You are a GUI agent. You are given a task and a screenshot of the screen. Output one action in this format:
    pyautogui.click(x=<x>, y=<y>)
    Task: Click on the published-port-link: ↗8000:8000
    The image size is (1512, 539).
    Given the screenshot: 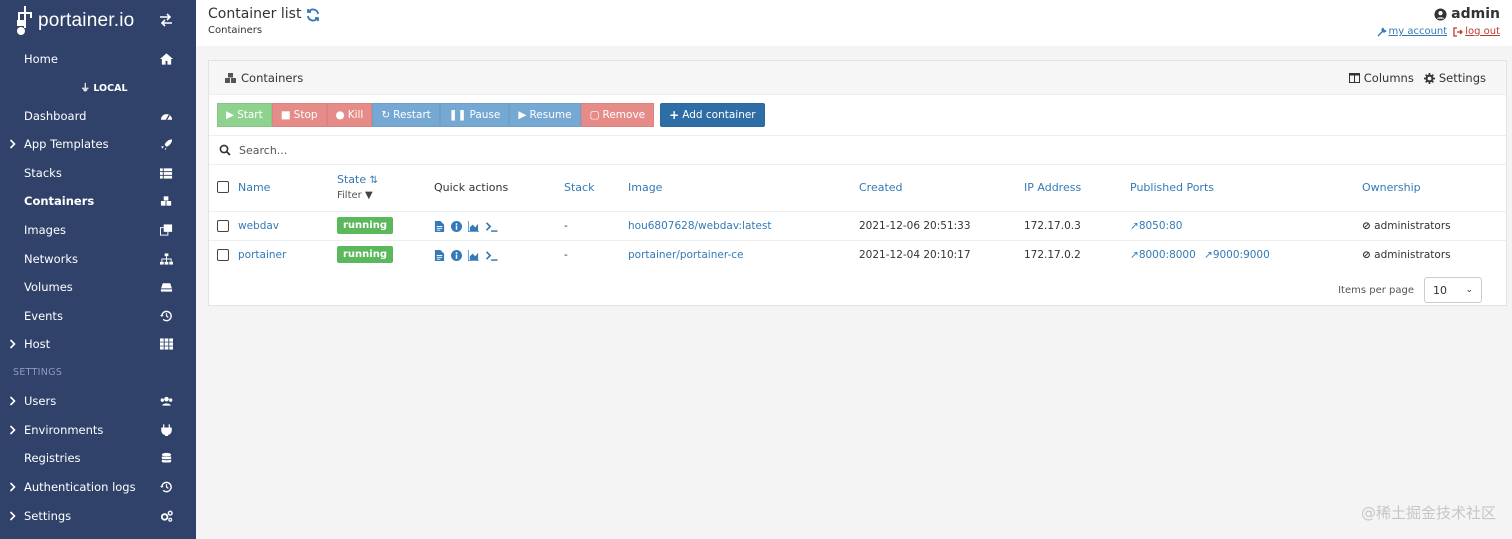 What is the action you would take?
    pyautogui.click(x=1163, y=255)
    